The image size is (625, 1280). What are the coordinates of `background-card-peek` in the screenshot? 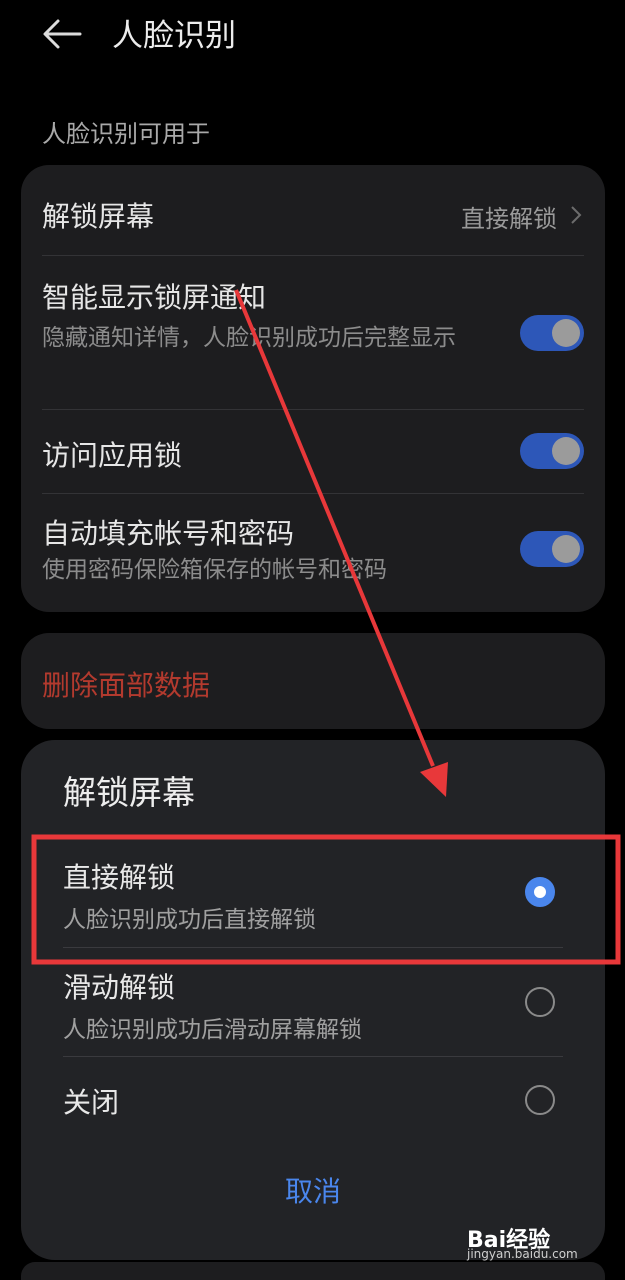 It's located at (313, 1271).